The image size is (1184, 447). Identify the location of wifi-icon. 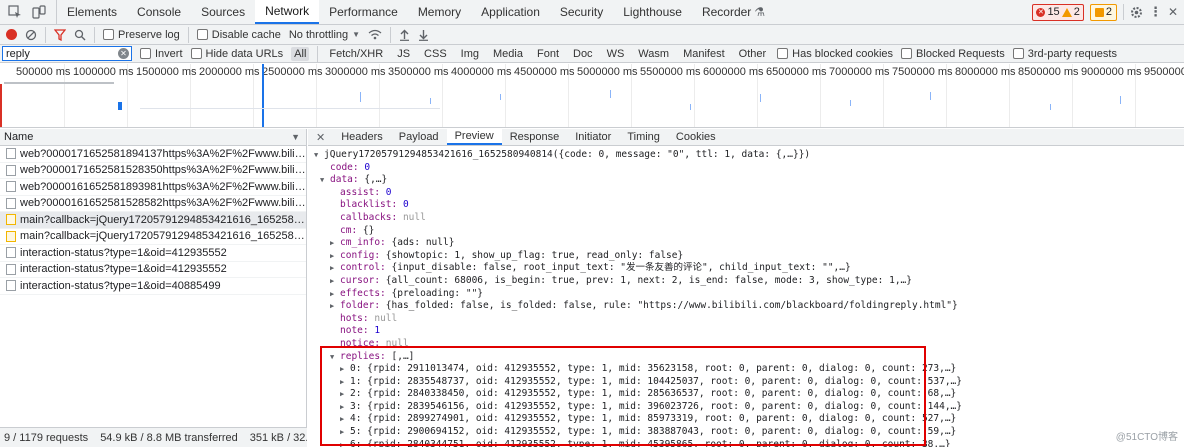
(375, 34).